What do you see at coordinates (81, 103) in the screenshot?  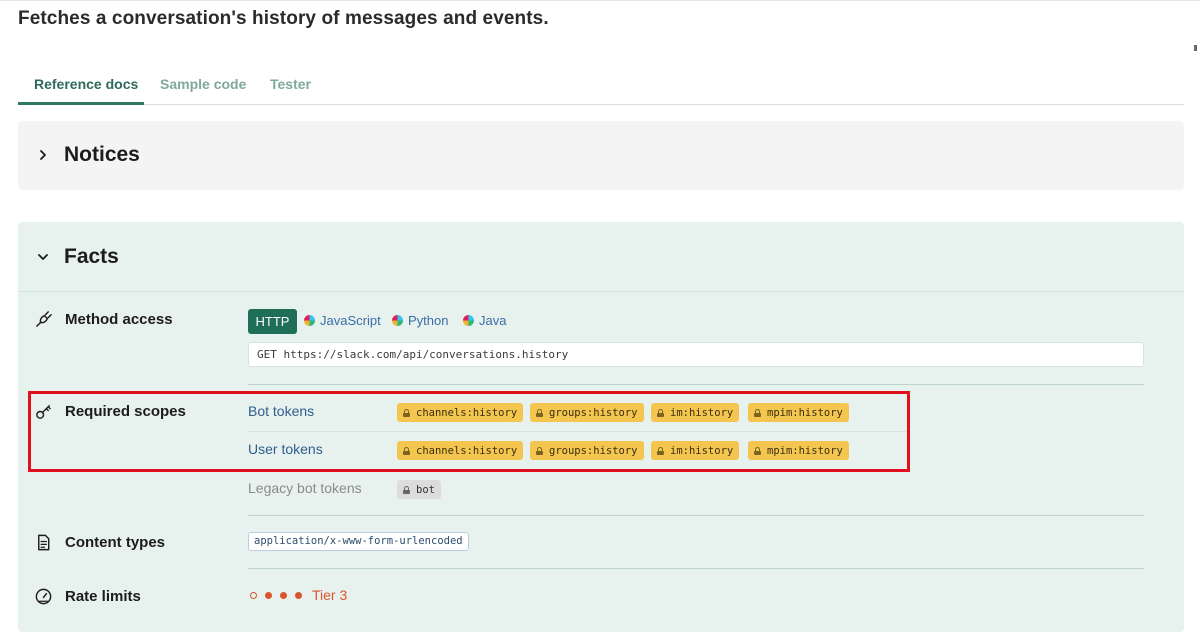 I see `active-tab-indicator` at bounding box center [81, 103].